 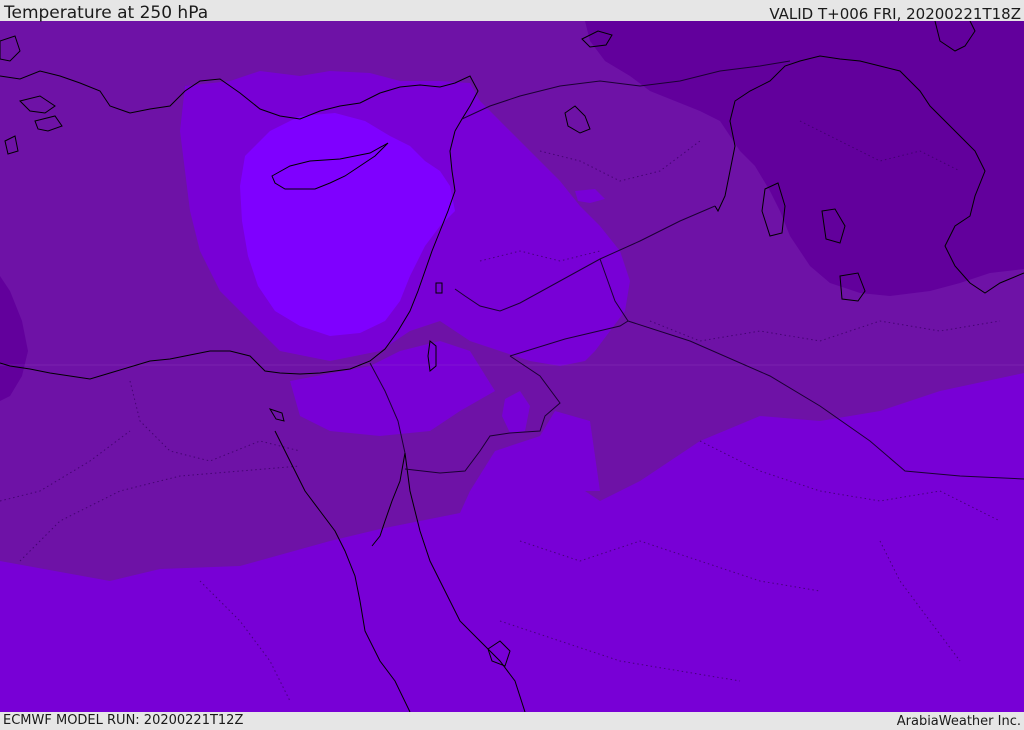 What do you see at coordinates (106, 13) in the screenshot?
I see `map-title: Temperature at 250 hPa` at bounding box center [106, 13].